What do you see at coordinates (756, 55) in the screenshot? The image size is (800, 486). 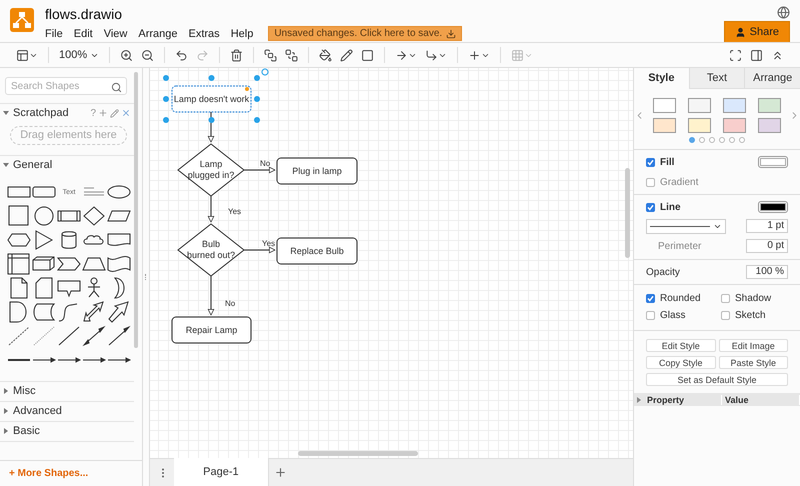 I see `format-panel-icon` at bounding box center [756, 55].